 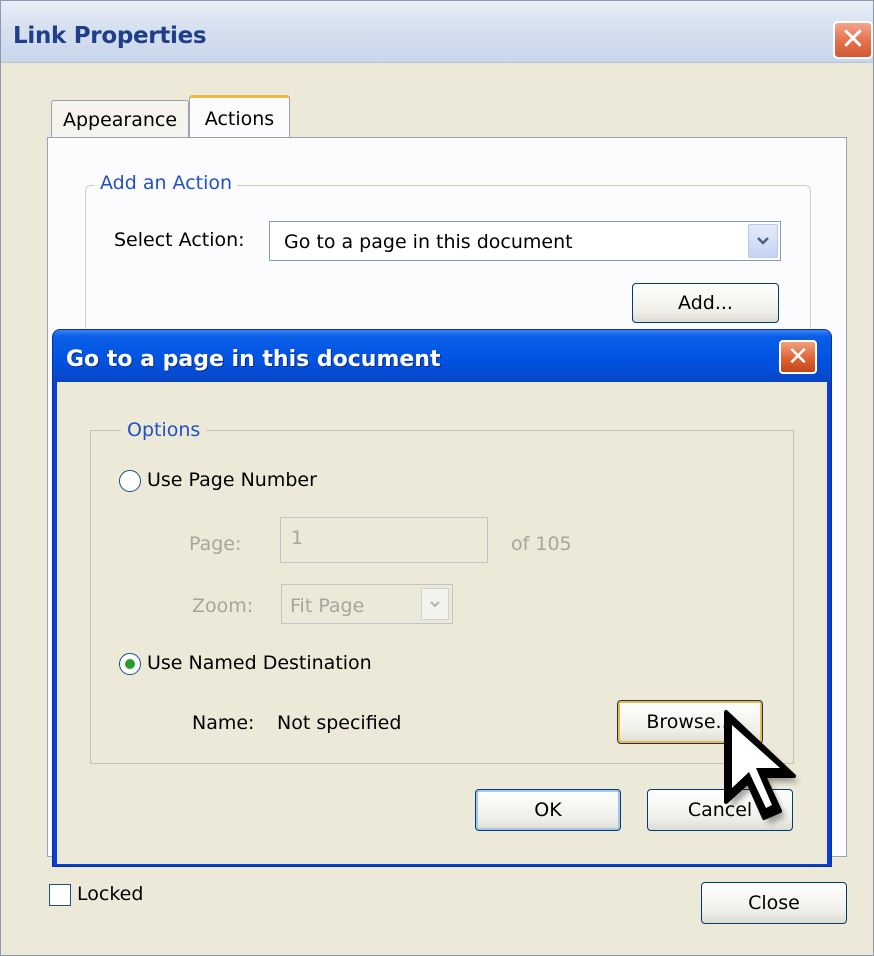 I want to click on zoom-label: Zoom:, so click(x=223, y=606).